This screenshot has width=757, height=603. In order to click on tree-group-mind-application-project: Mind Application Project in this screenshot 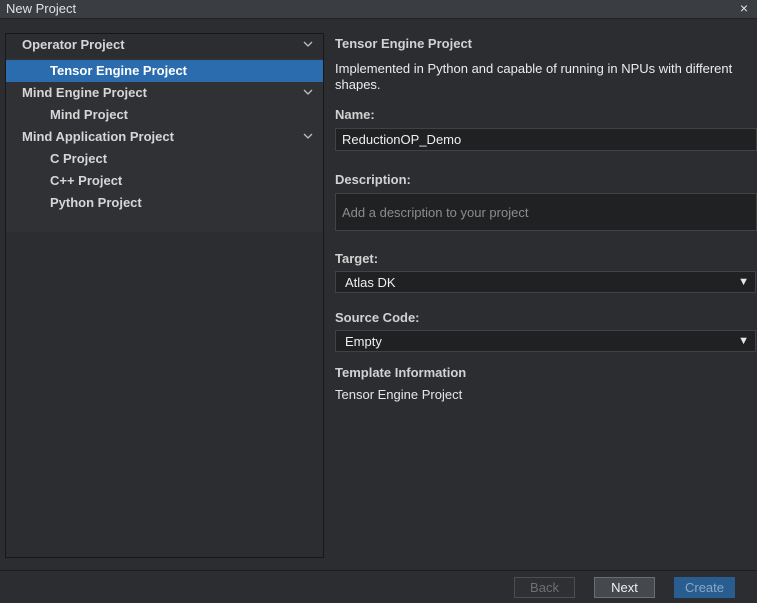, I will do `click(164, 137)`.